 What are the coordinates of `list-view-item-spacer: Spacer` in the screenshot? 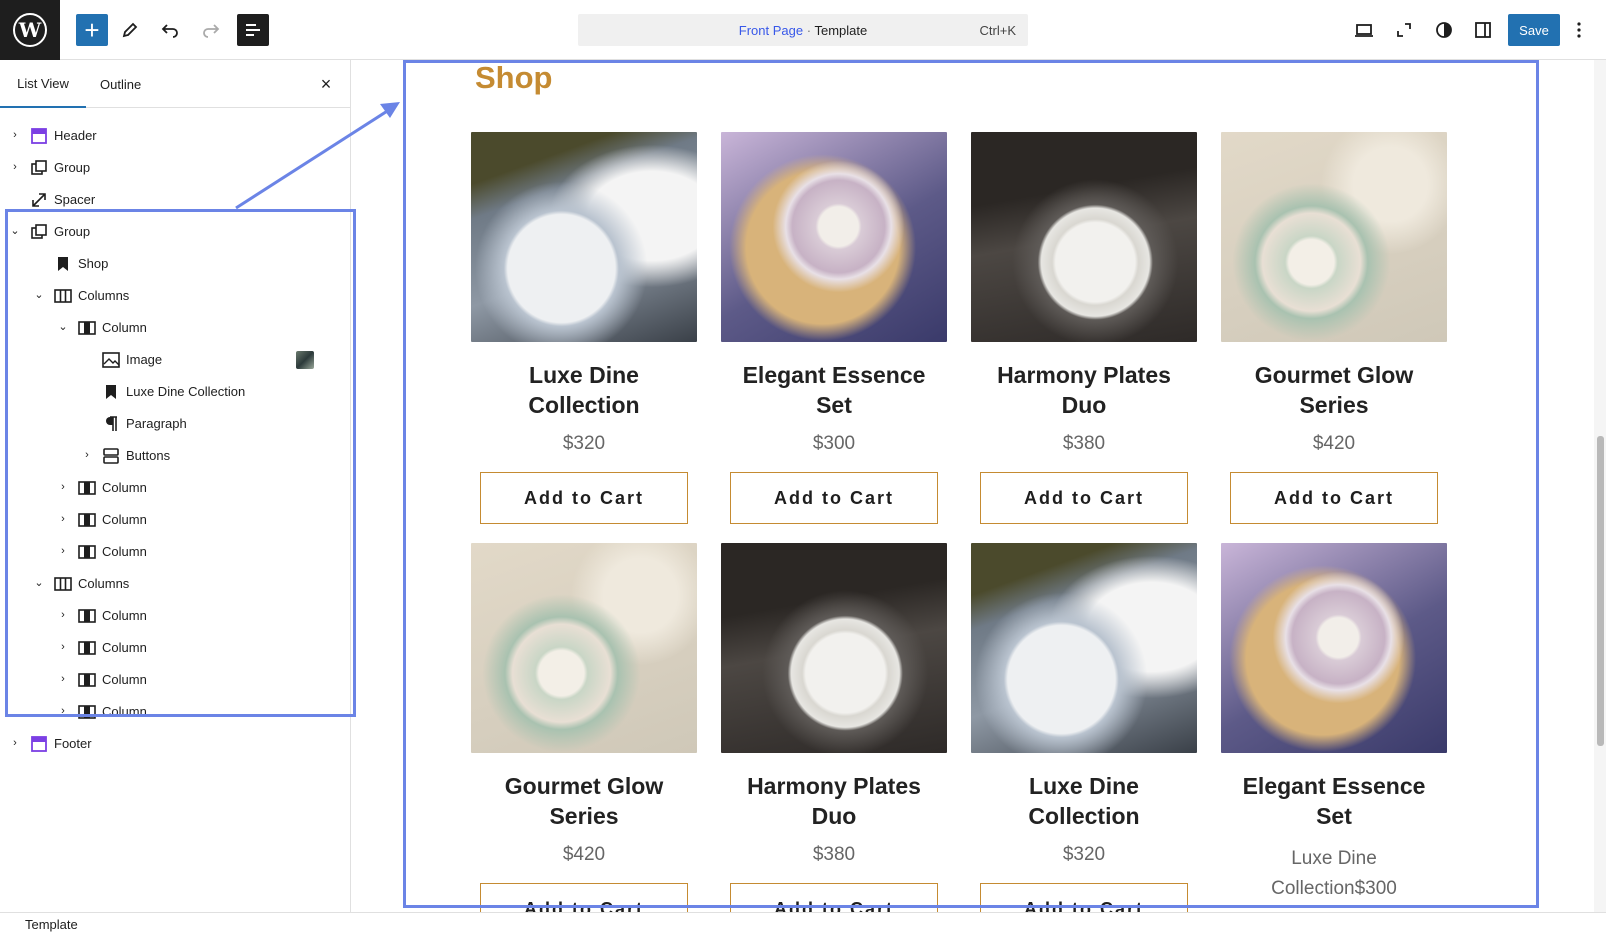 It's located at (175, 200).